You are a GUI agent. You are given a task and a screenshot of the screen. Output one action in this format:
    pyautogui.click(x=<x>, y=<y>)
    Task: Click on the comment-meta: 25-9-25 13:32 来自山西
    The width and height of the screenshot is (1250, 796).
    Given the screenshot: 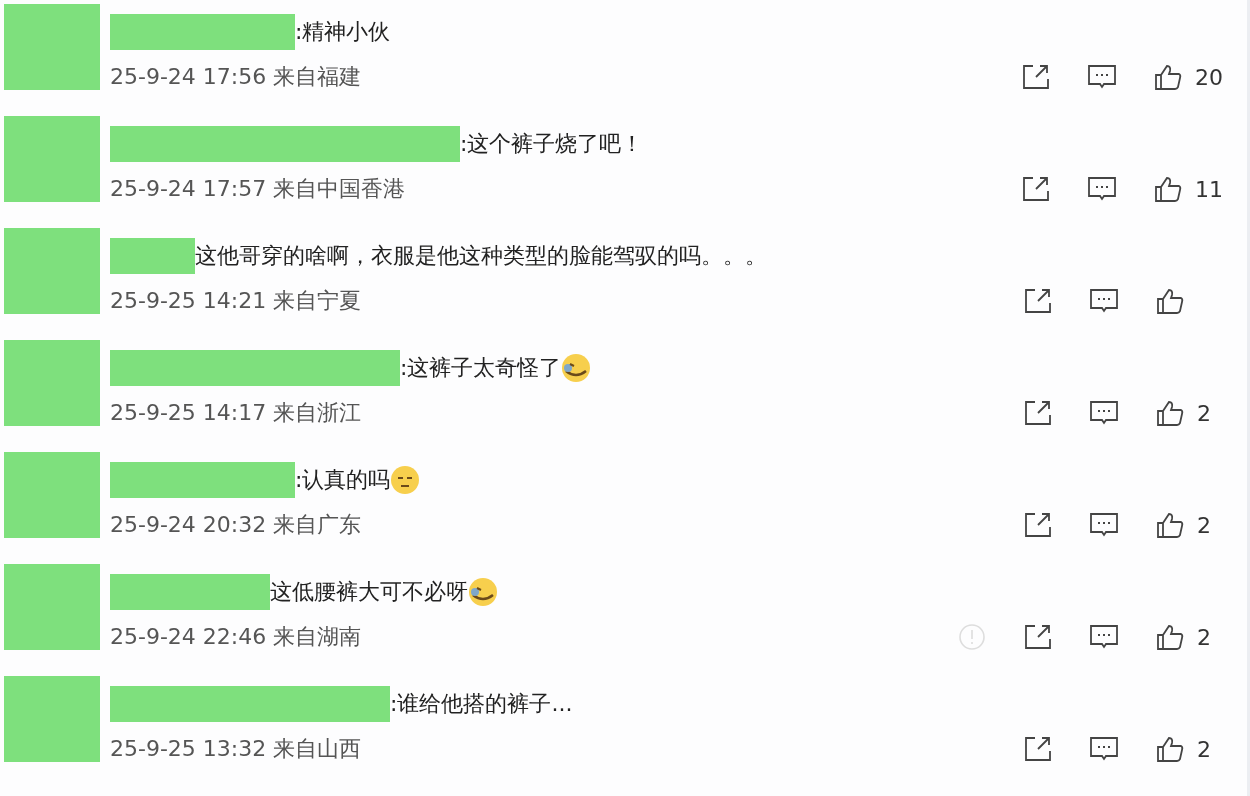 What is the action you would take?
    pyautogui.click(x=236, y=749)
    